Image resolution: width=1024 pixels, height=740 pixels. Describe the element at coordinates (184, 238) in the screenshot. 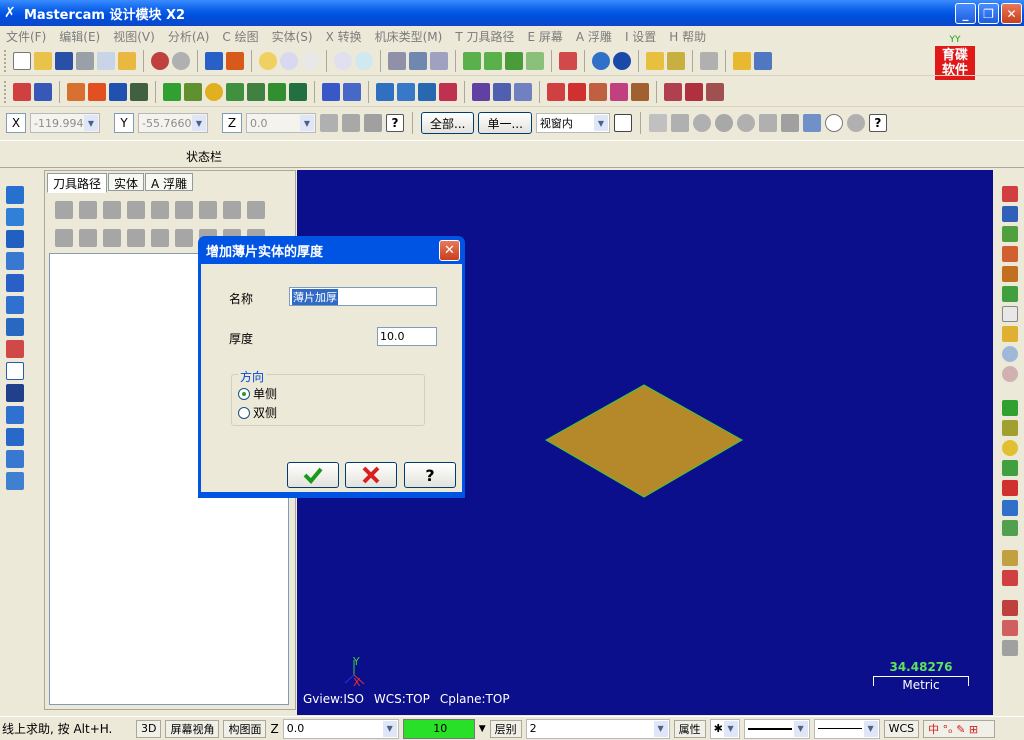

I see `insert-arrow-icon` at that location.